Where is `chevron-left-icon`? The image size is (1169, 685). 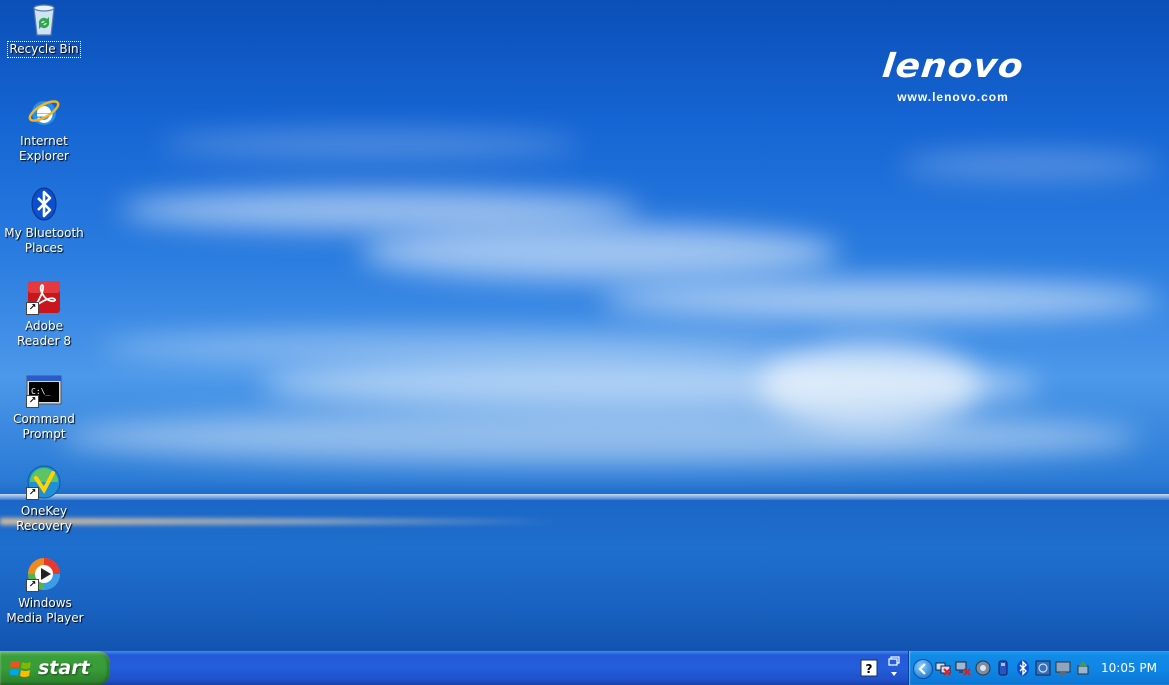
chevron-left-icon is located at coordinates (923, 669).